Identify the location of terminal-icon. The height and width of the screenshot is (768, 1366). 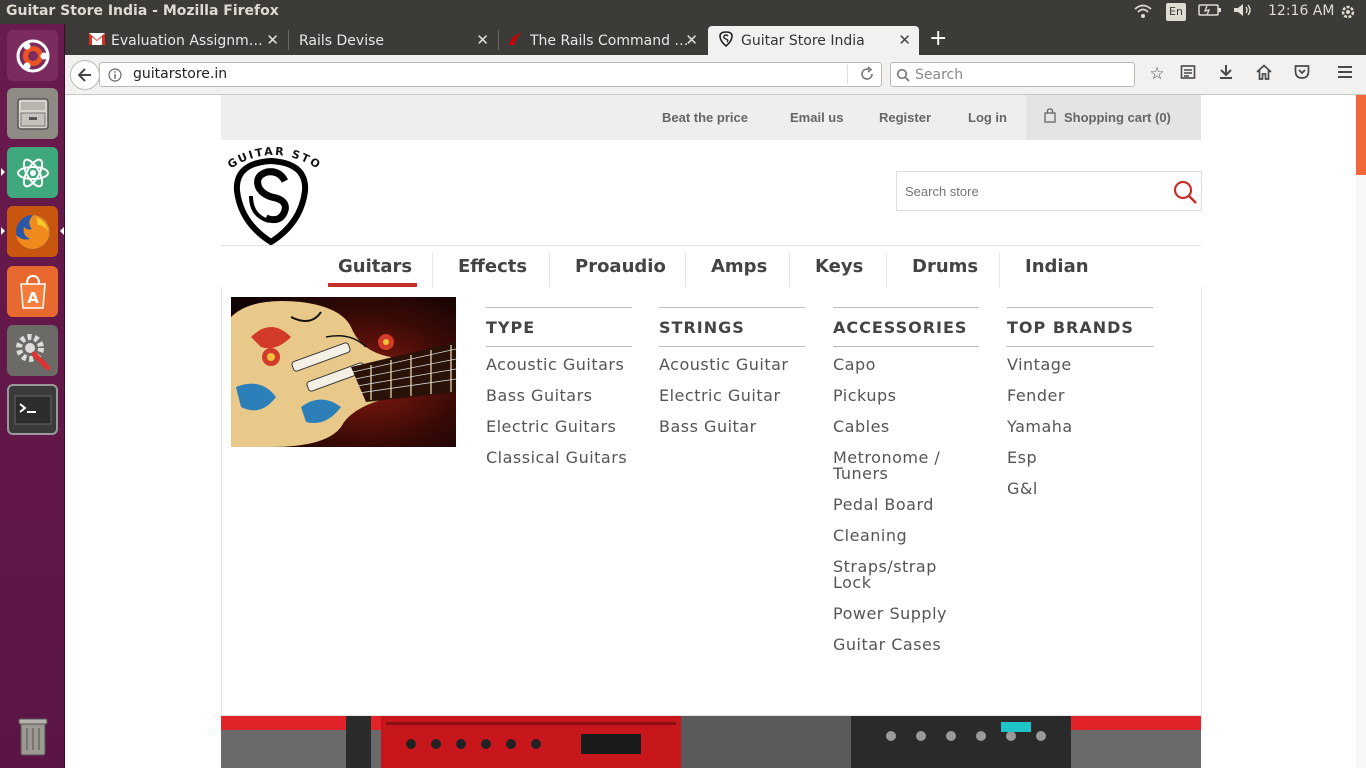
(32, 409).